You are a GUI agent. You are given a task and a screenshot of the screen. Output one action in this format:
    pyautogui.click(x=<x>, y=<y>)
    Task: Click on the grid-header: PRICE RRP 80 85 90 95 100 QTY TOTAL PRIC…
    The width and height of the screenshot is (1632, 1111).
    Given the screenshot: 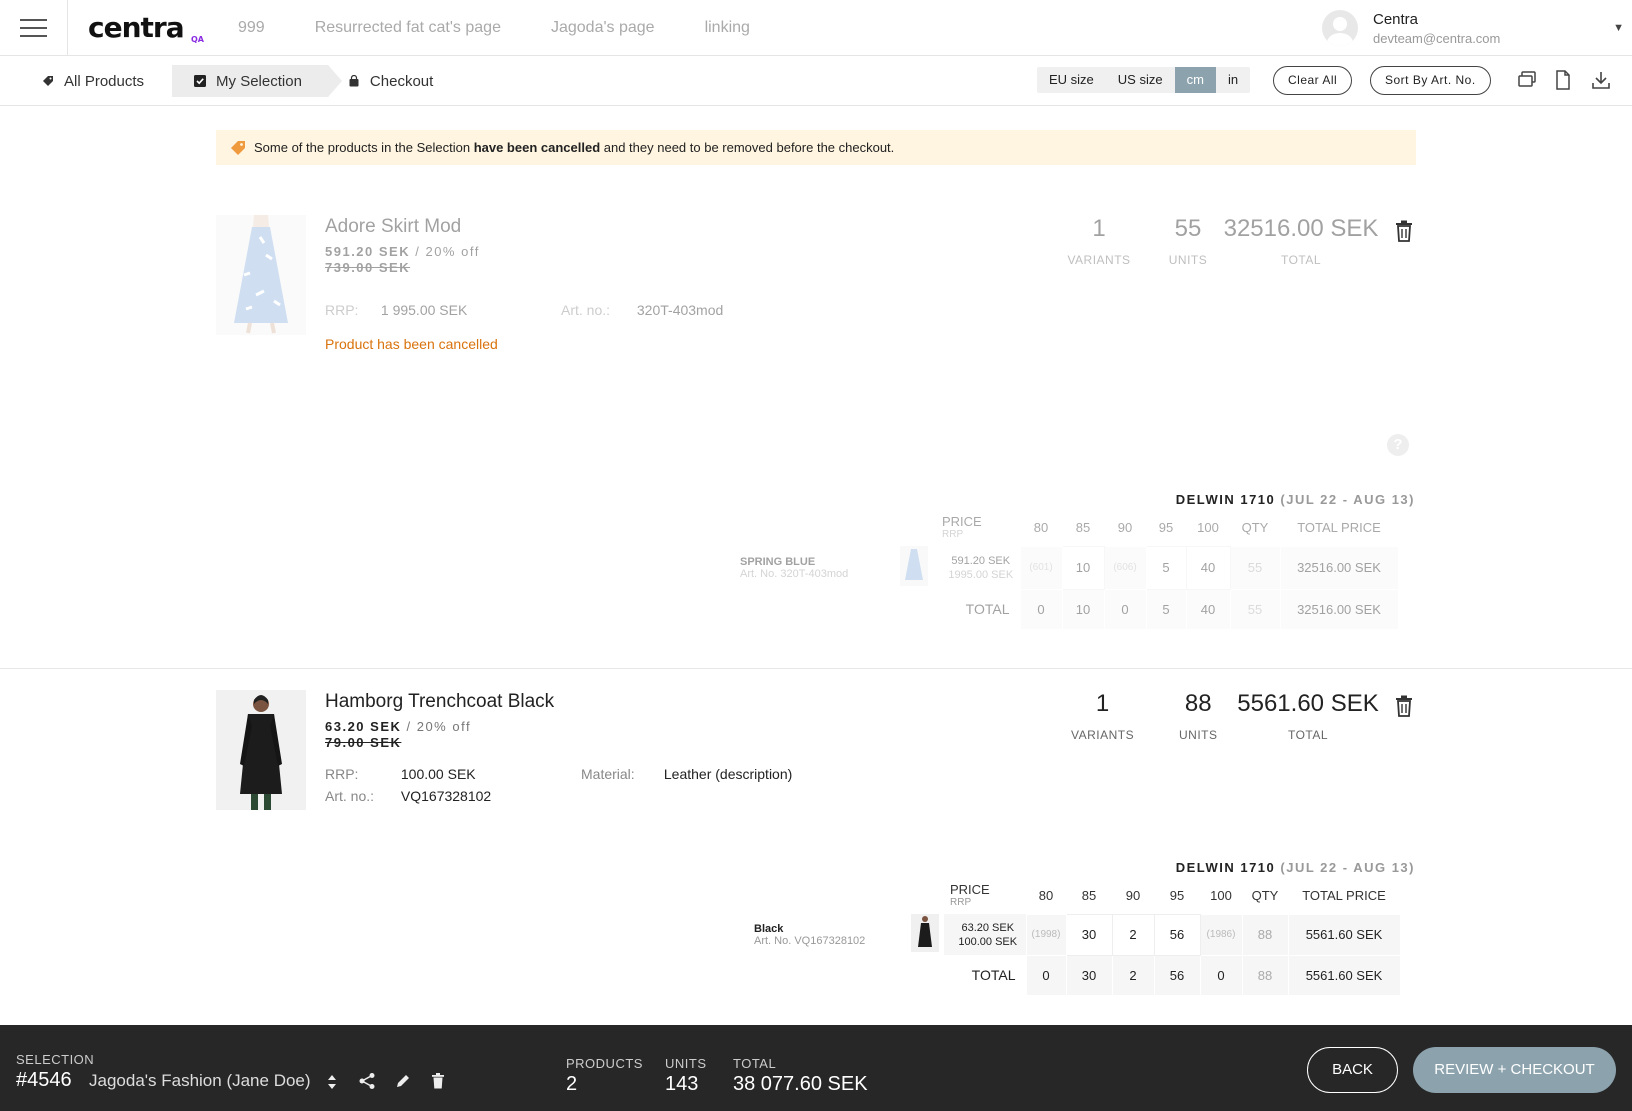 What is the action you would take?
    pyautogui.click(x=1077, y=896)
    